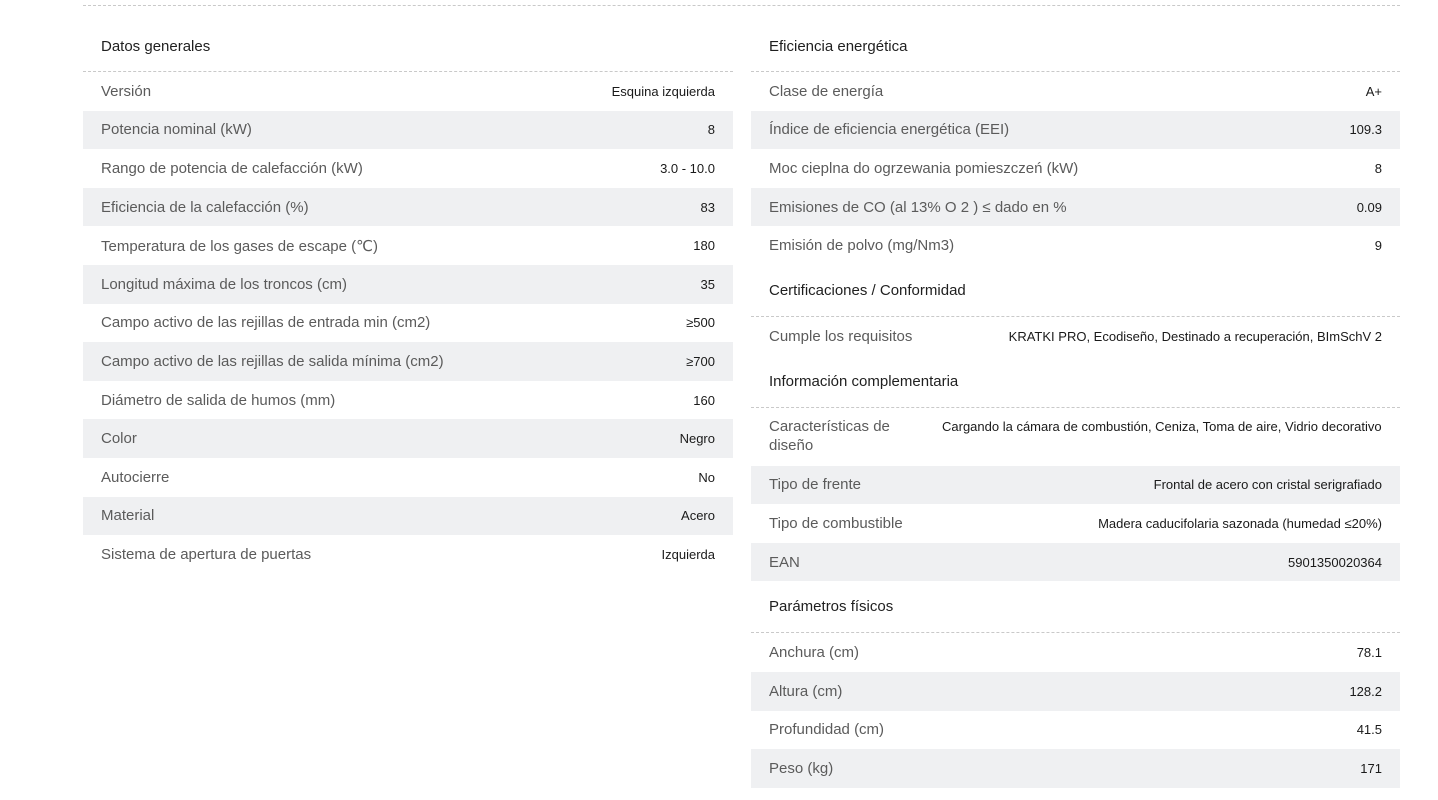  Describe the element at coordinates (1075, 382) in the screenshot. I see `section-title-complementary: Información complementaria` at that location.